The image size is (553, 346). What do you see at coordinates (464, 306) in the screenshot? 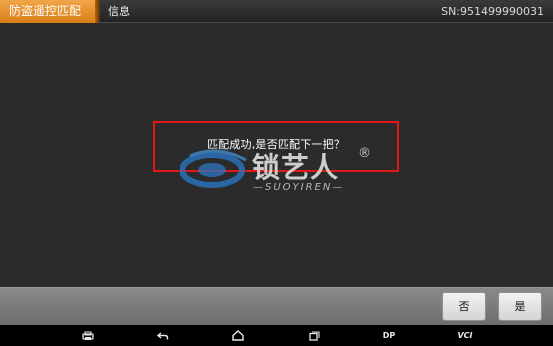
I see `no-button: 否` at bounding box center [464, 306].